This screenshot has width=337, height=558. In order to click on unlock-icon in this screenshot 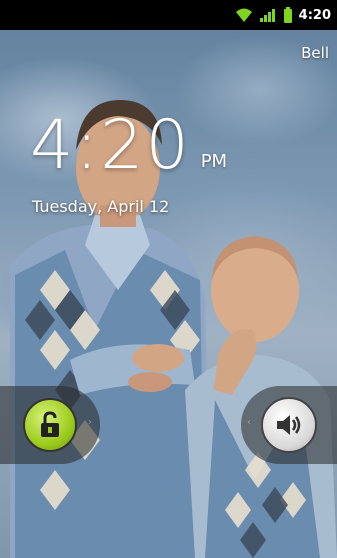, I will do `click(50, 424)`.